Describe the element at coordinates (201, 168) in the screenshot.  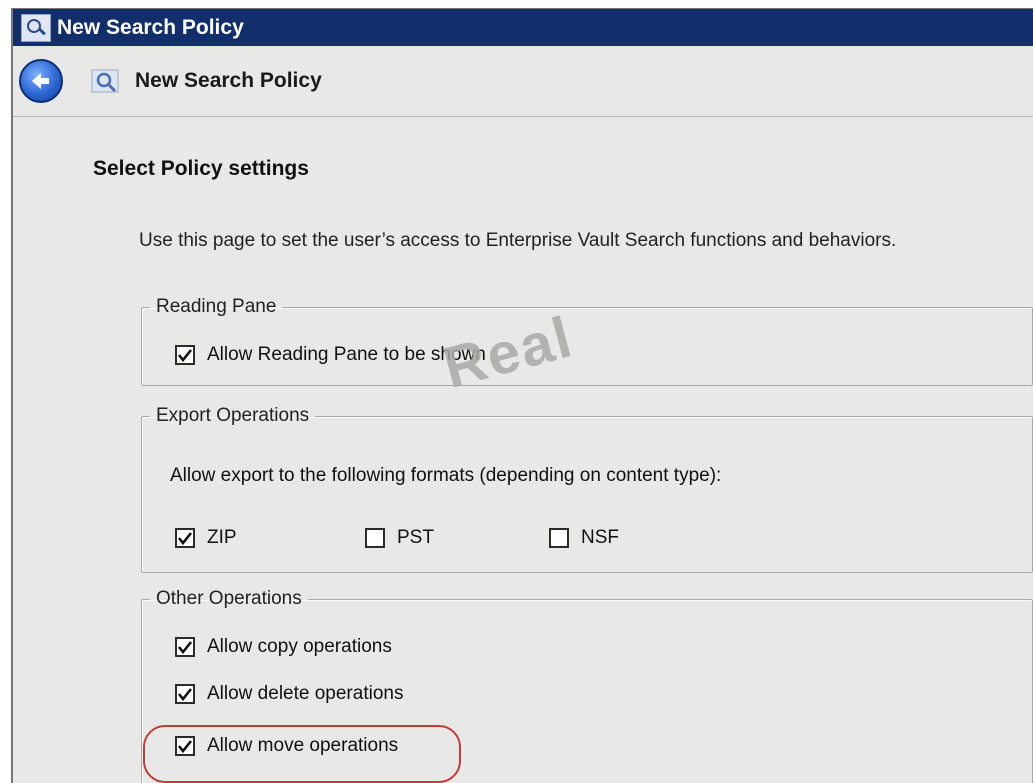
I see `page-heading: Select Policy settings` at that location.